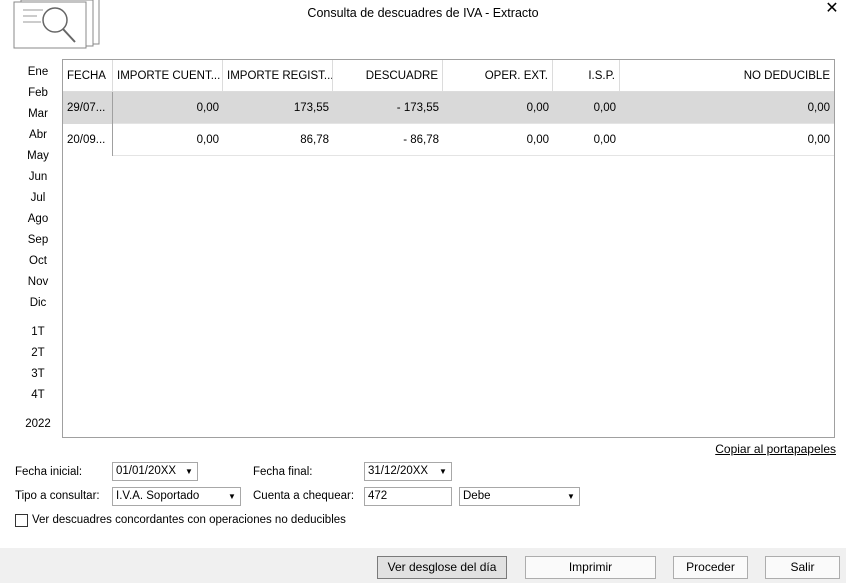  I want to click on cell-importe-registro: 86,78, so click(314, 140).